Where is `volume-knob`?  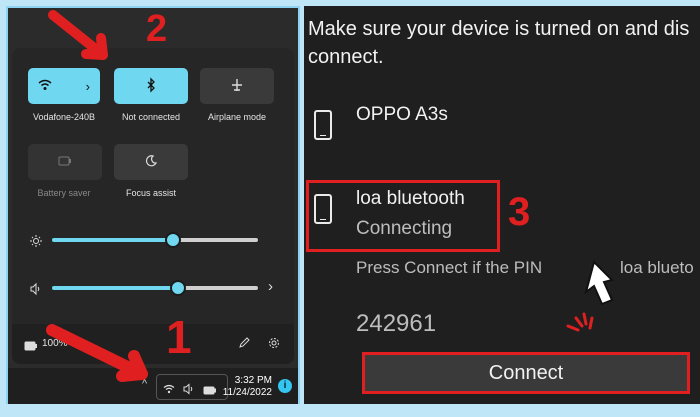
volume-knob is located at coordinates (178, 288).